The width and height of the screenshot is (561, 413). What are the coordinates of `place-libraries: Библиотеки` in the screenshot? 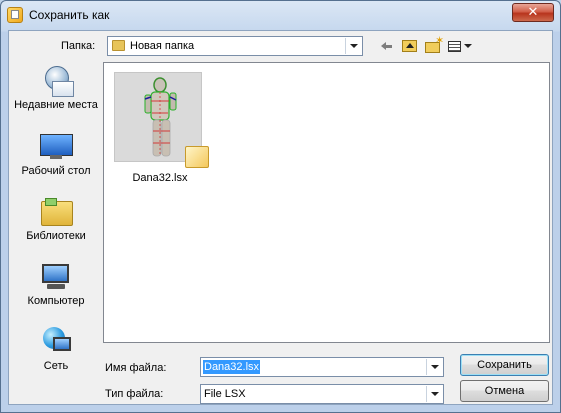 It's located at (56, 220).